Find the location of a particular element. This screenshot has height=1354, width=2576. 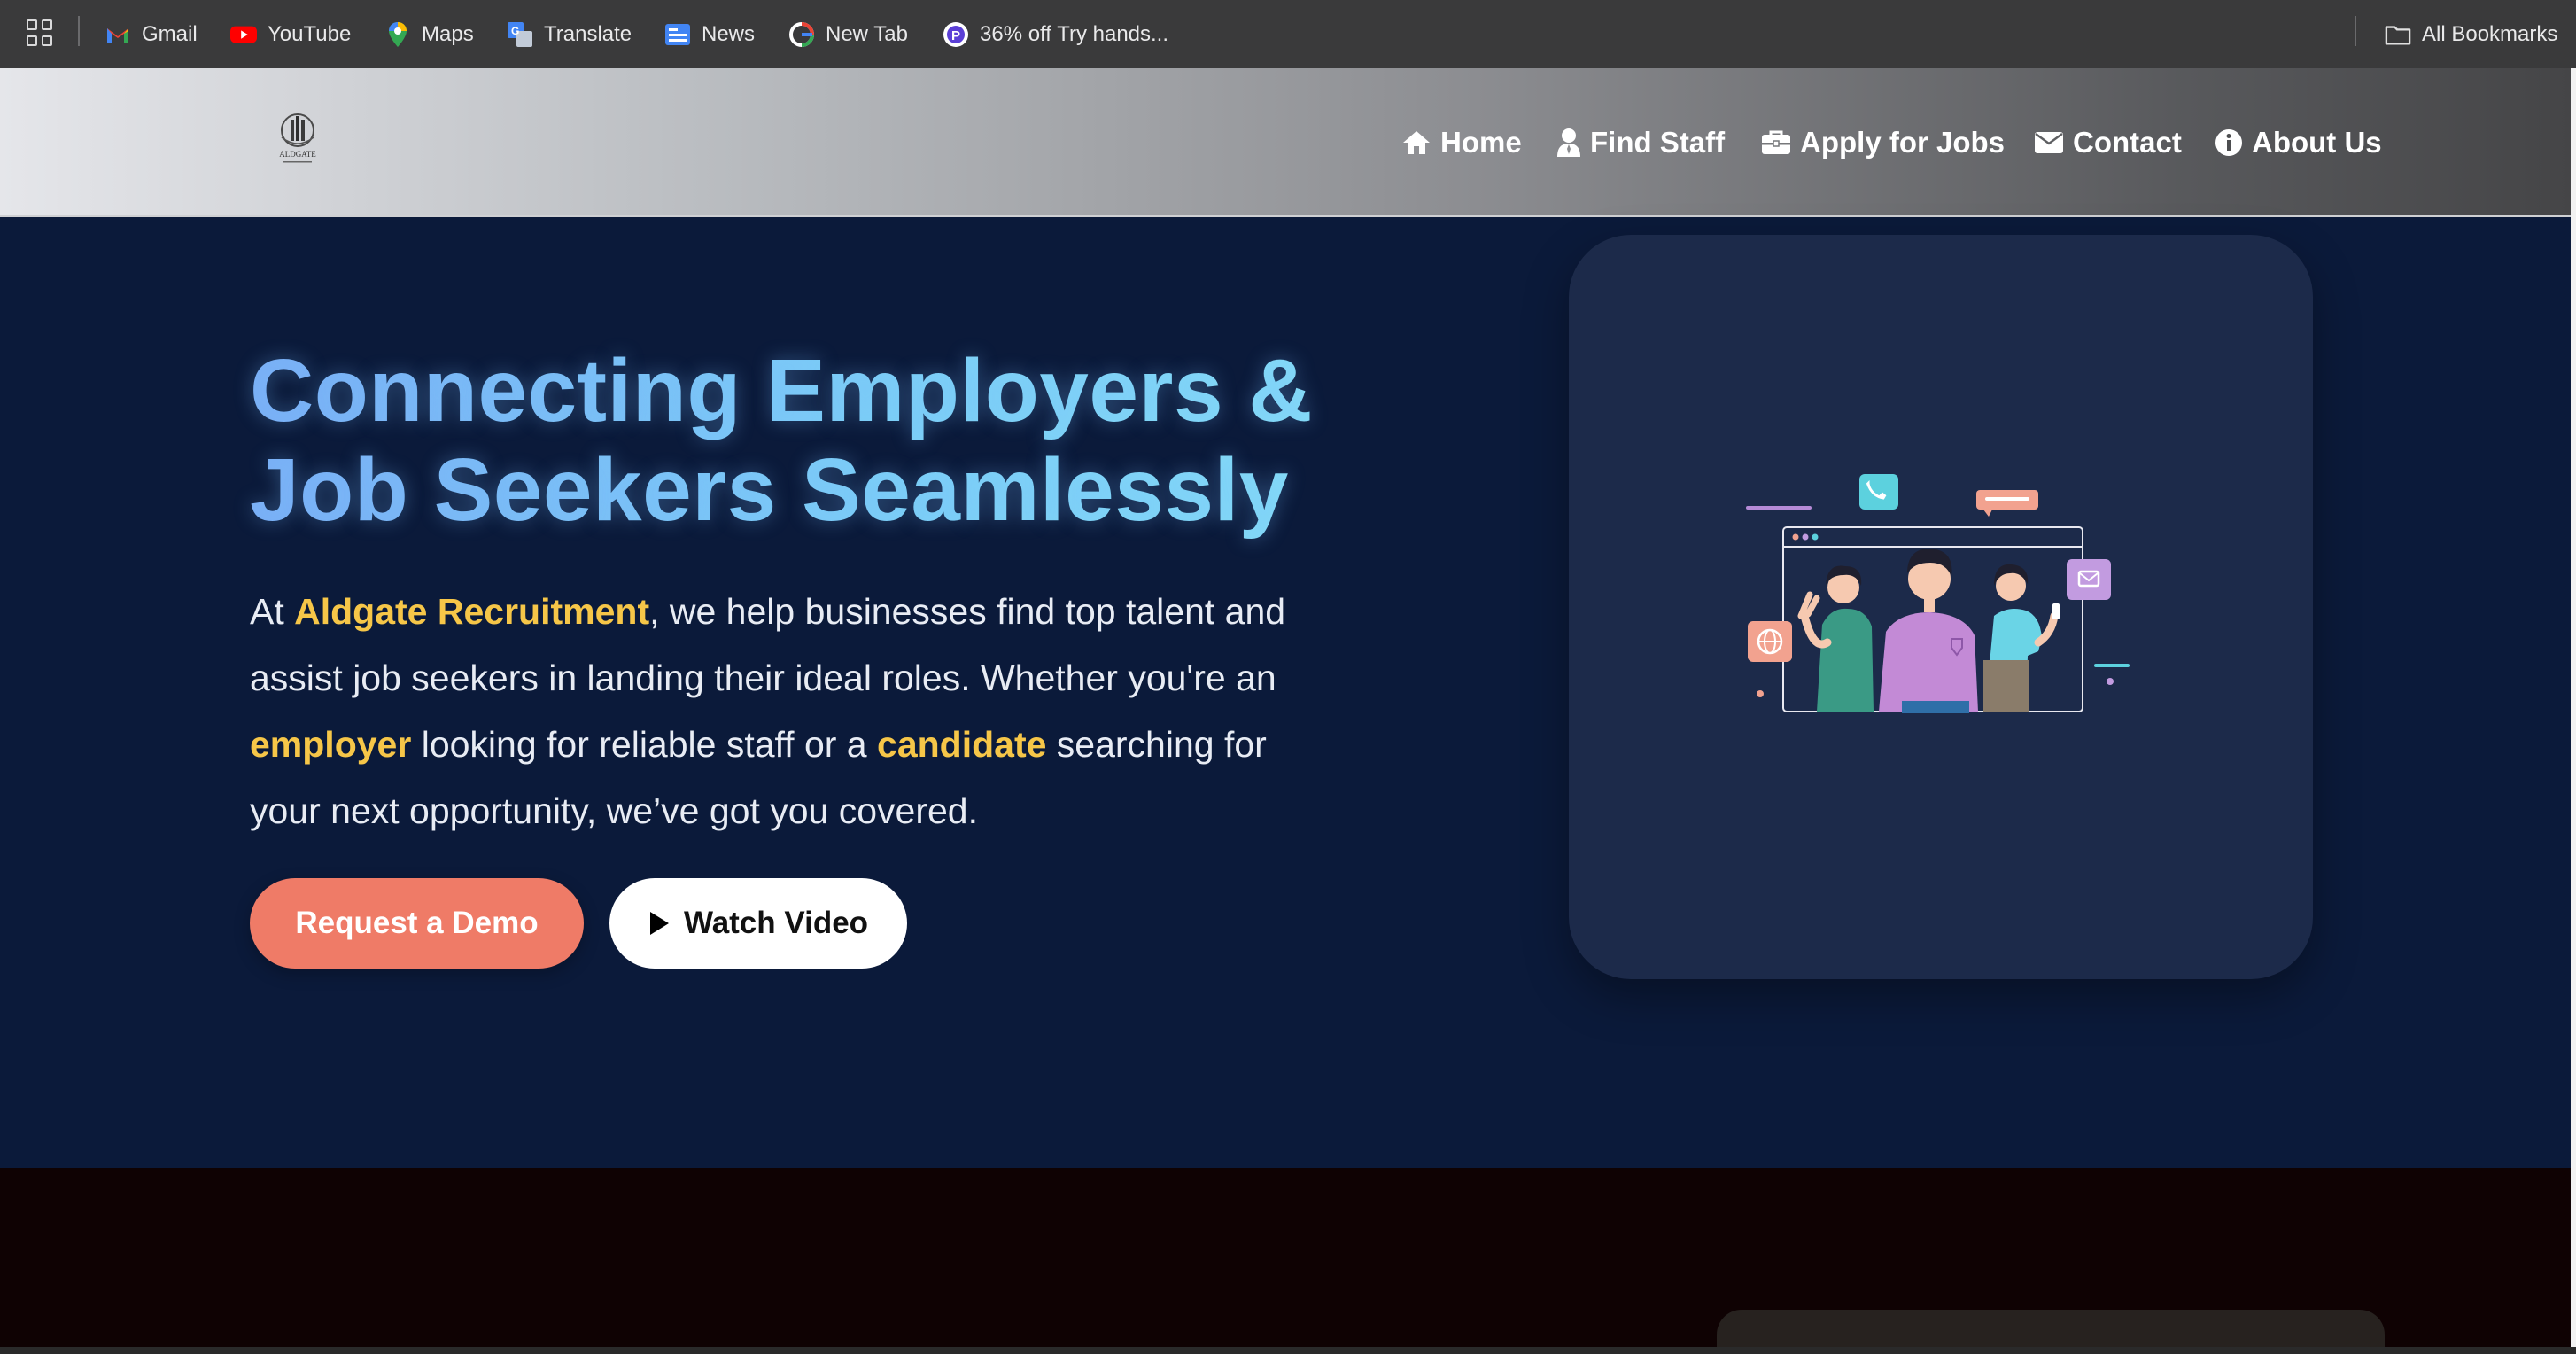

bookmark-label: New Tab is located at coordinates (867, 34).